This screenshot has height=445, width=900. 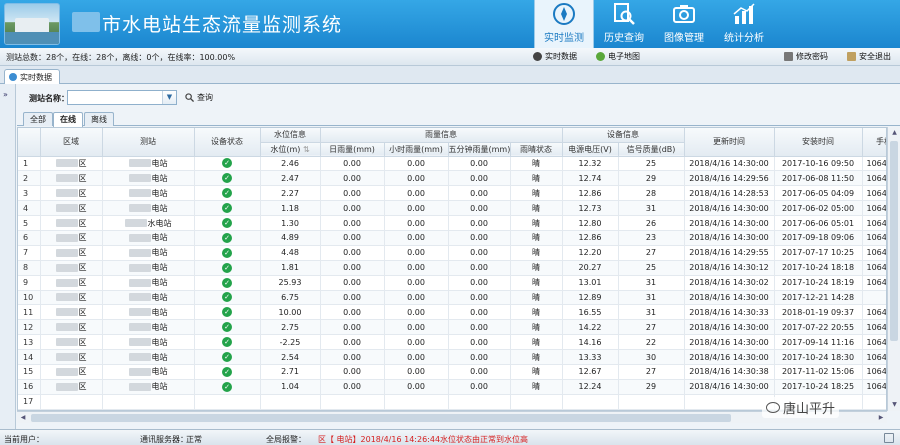 I want to click on col-install-time: 安装时间, so click(x=818, y=142).